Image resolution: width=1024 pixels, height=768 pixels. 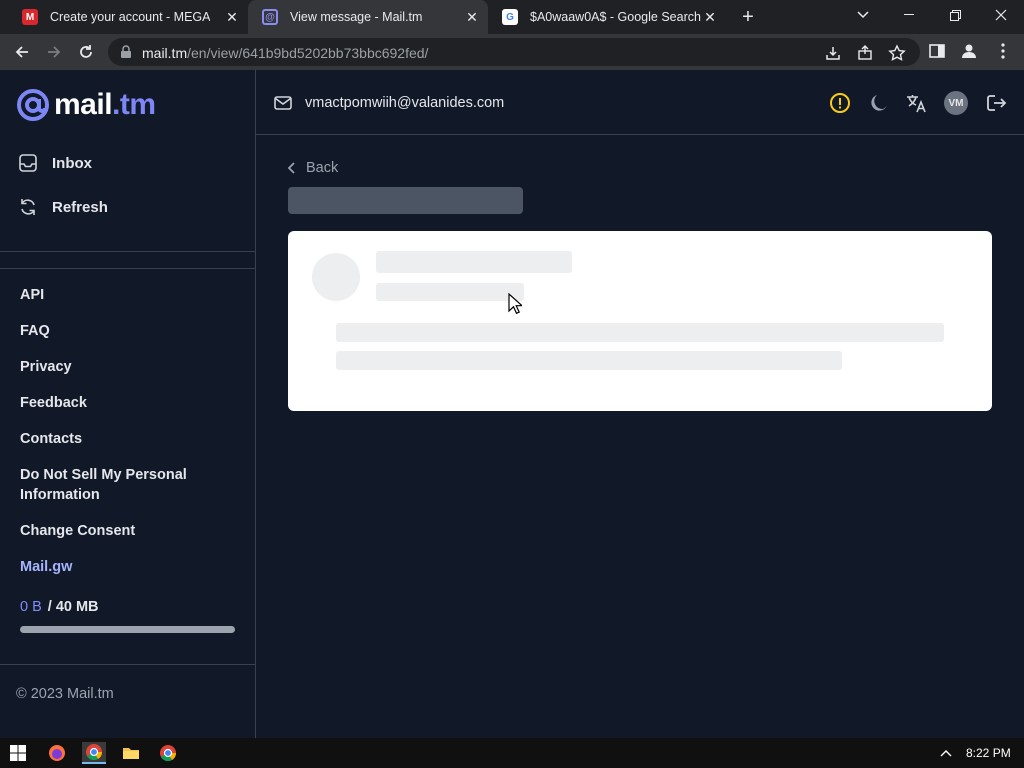 I want to click on sender-avatar-skeleton, so click(x=336, y=277).